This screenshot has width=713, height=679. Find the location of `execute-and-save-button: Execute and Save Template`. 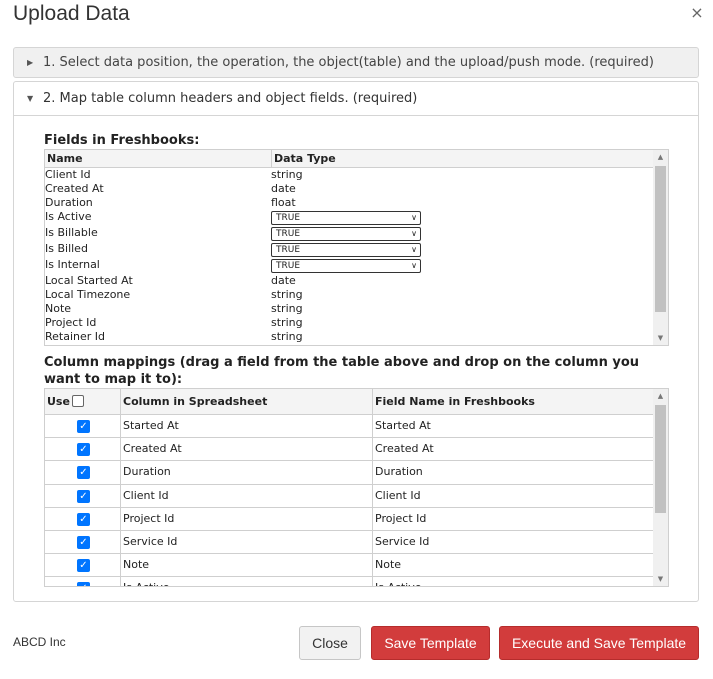

execute-and-save-button: Execute and Save Template is located at coordinates (599, 643).